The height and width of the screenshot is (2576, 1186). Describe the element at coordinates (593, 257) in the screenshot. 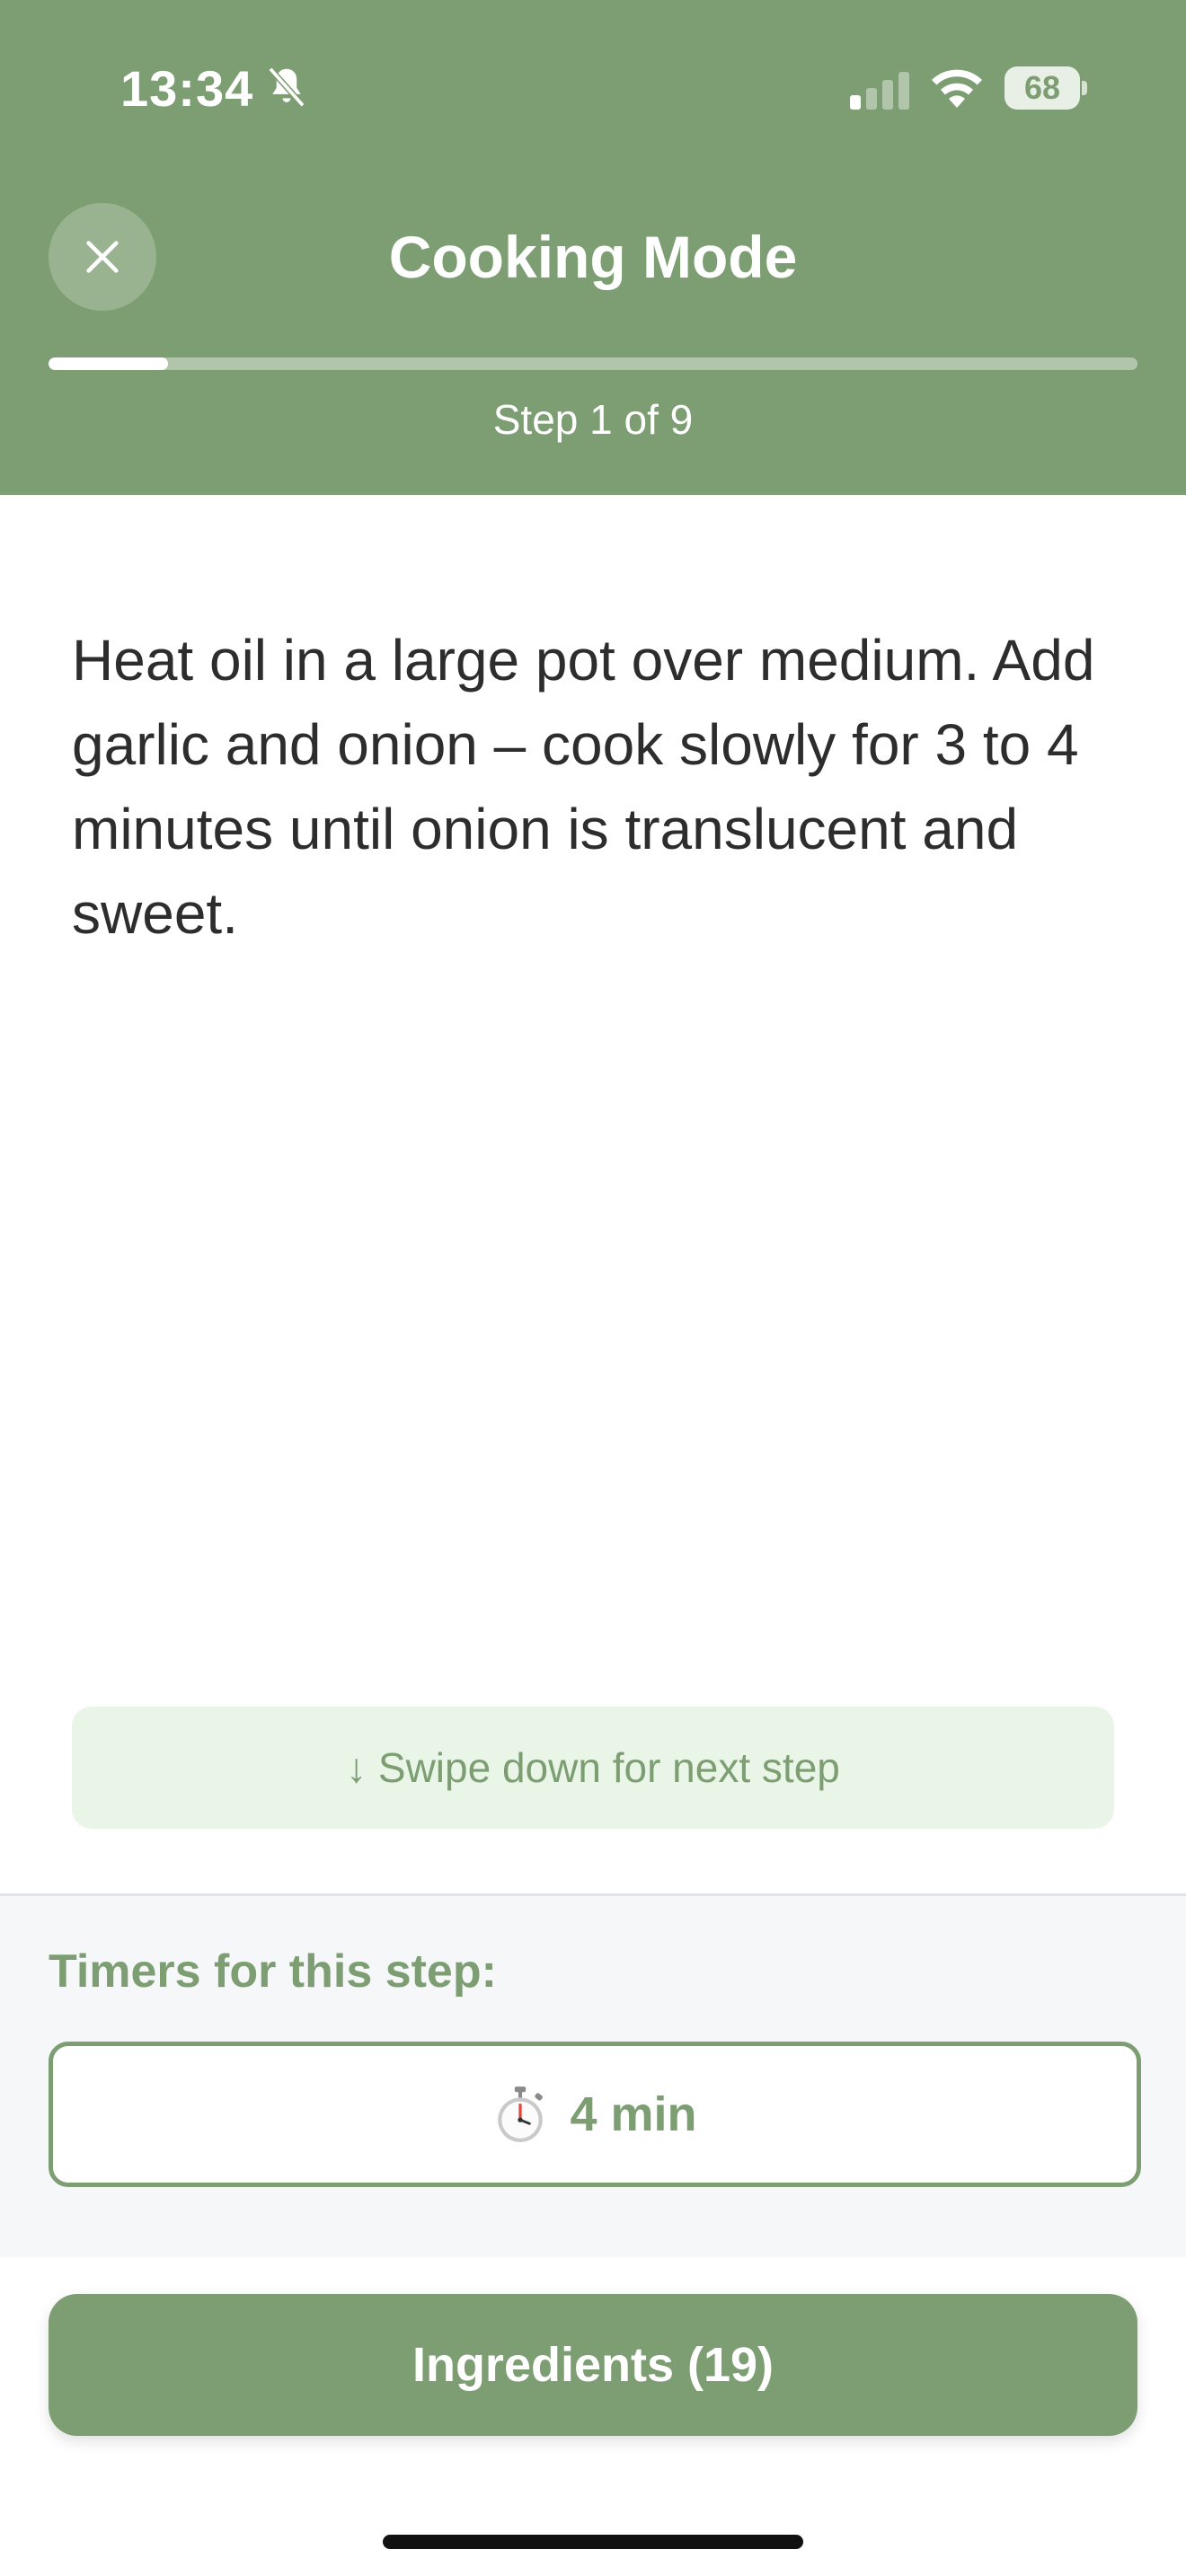

I see `page-title: Cooking Mode` at that location.